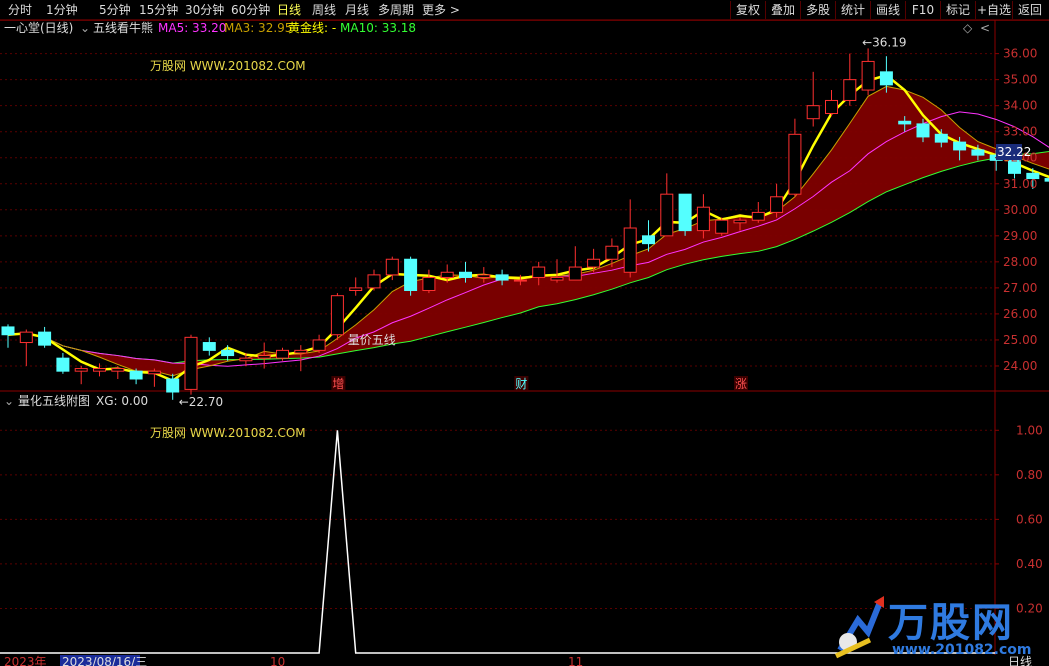 The height and width of the screenshot is (666, 1049). I want to click on price-tag: 32.22, so click(1014, 152).